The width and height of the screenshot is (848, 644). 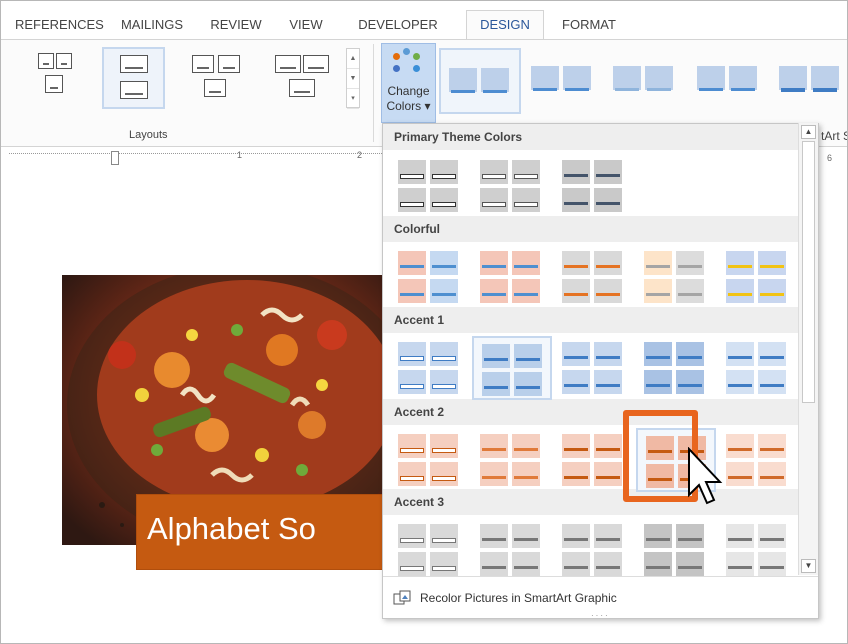 I want to click on layouts-gallery-scroller: ▲ ▼ ▾, so click(x=353, y=78).